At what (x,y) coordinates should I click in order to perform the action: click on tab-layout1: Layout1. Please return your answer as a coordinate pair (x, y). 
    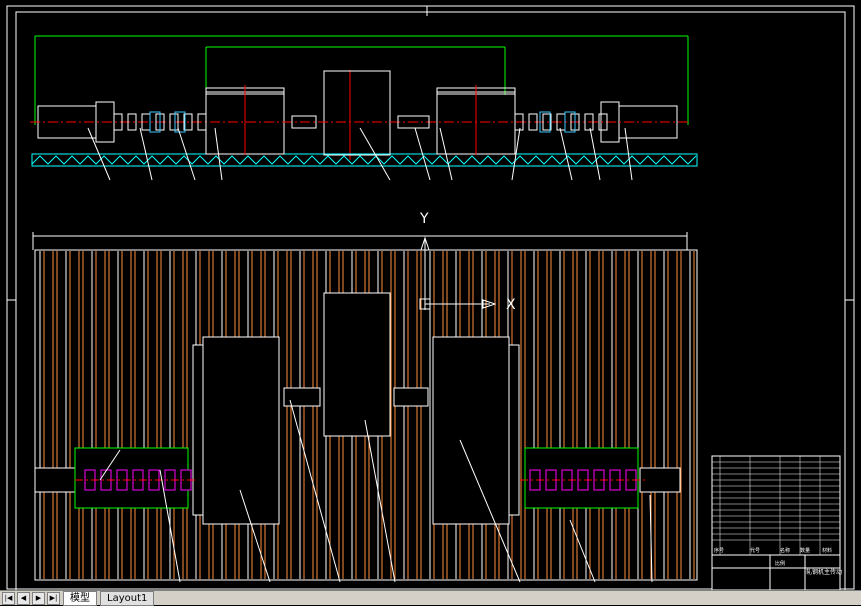
    Looking at the image, I should click on (127, 598).